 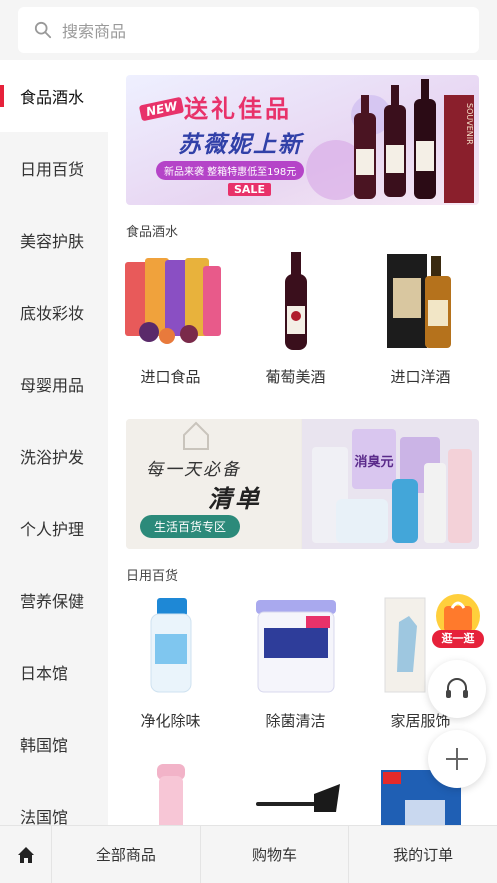 I want to click on sidebar-item-bath-hair: 洗浴护发, so click(x=54, y=456).